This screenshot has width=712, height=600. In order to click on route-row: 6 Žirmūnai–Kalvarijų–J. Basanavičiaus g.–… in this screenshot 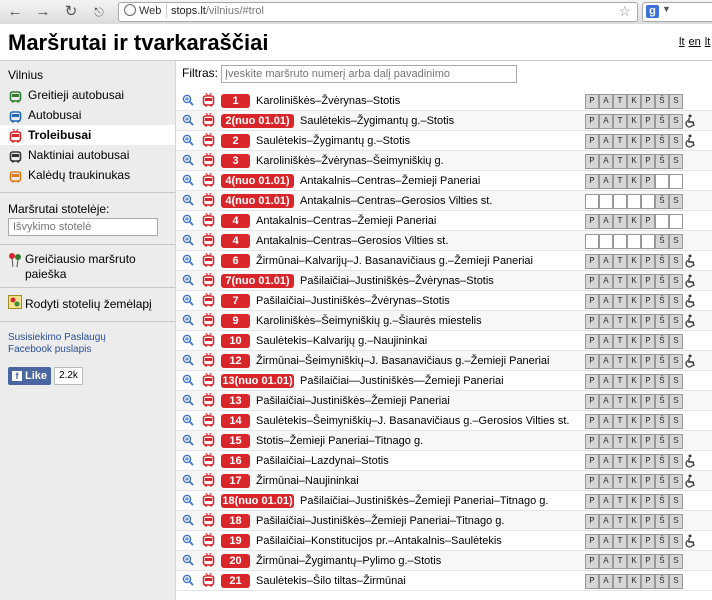, I will do `click(444, 261)`.